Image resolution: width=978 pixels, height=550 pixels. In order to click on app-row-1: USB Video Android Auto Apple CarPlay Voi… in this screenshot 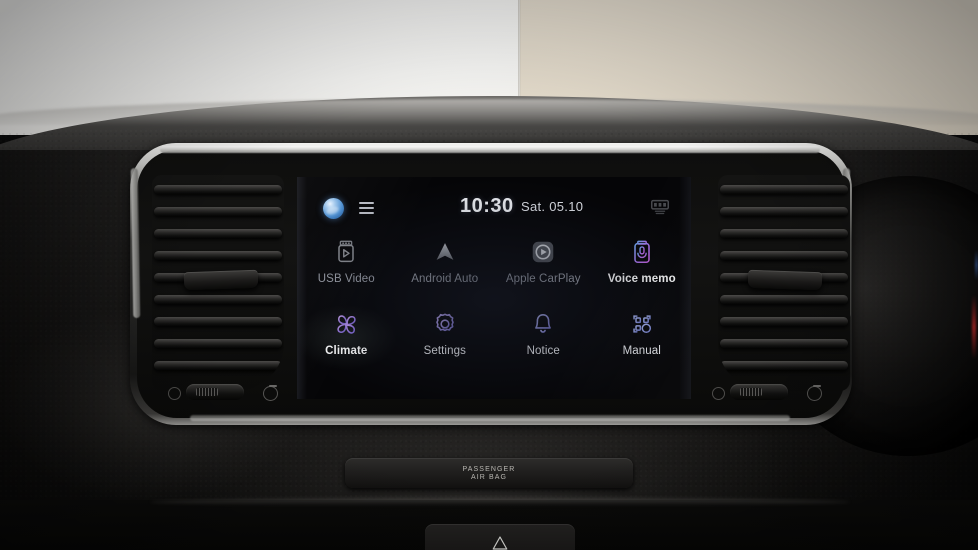, I will do `click(494, 269)`.